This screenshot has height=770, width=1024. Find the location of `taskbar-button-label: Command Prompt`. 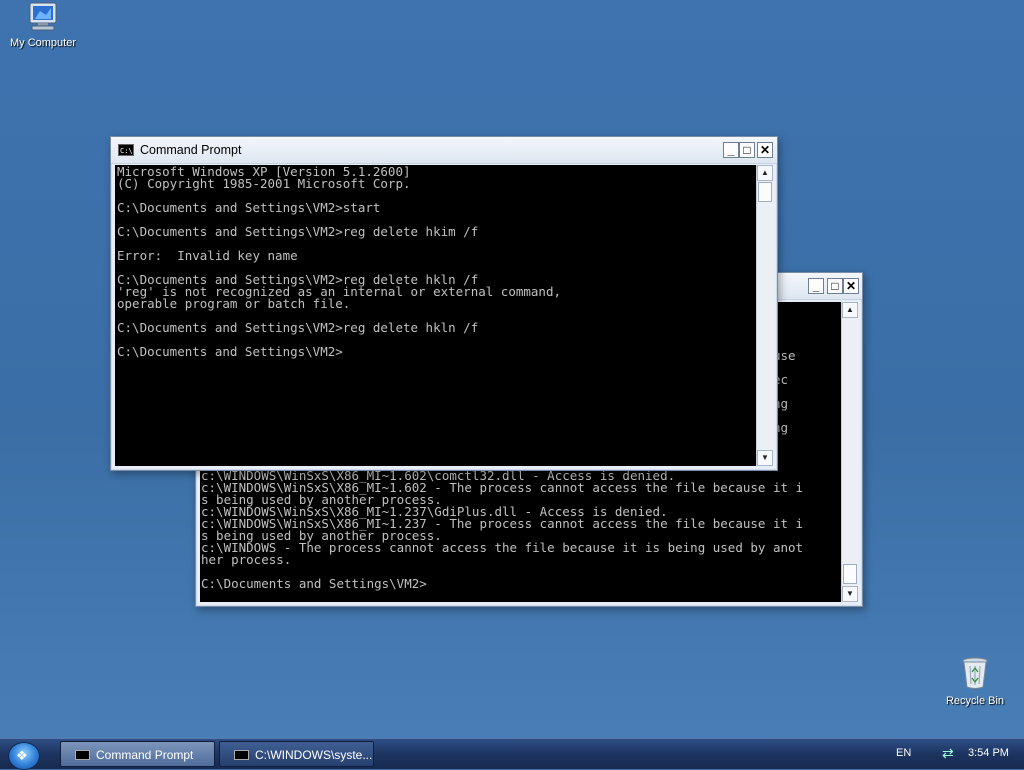

taskbar-button-label: Command Prompt is located at coordinates (145, 755).